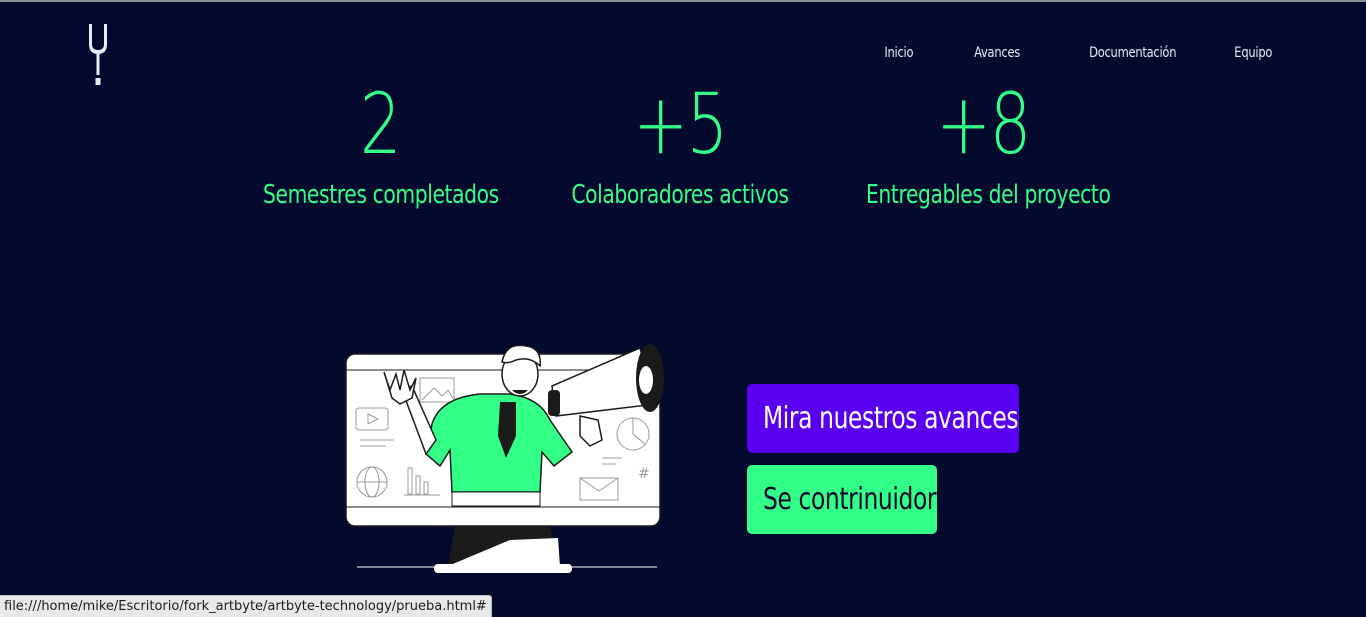 This screenshot has height=617, width=1366. I want to click on nav-item-avances: Avances, so click(997, 53).